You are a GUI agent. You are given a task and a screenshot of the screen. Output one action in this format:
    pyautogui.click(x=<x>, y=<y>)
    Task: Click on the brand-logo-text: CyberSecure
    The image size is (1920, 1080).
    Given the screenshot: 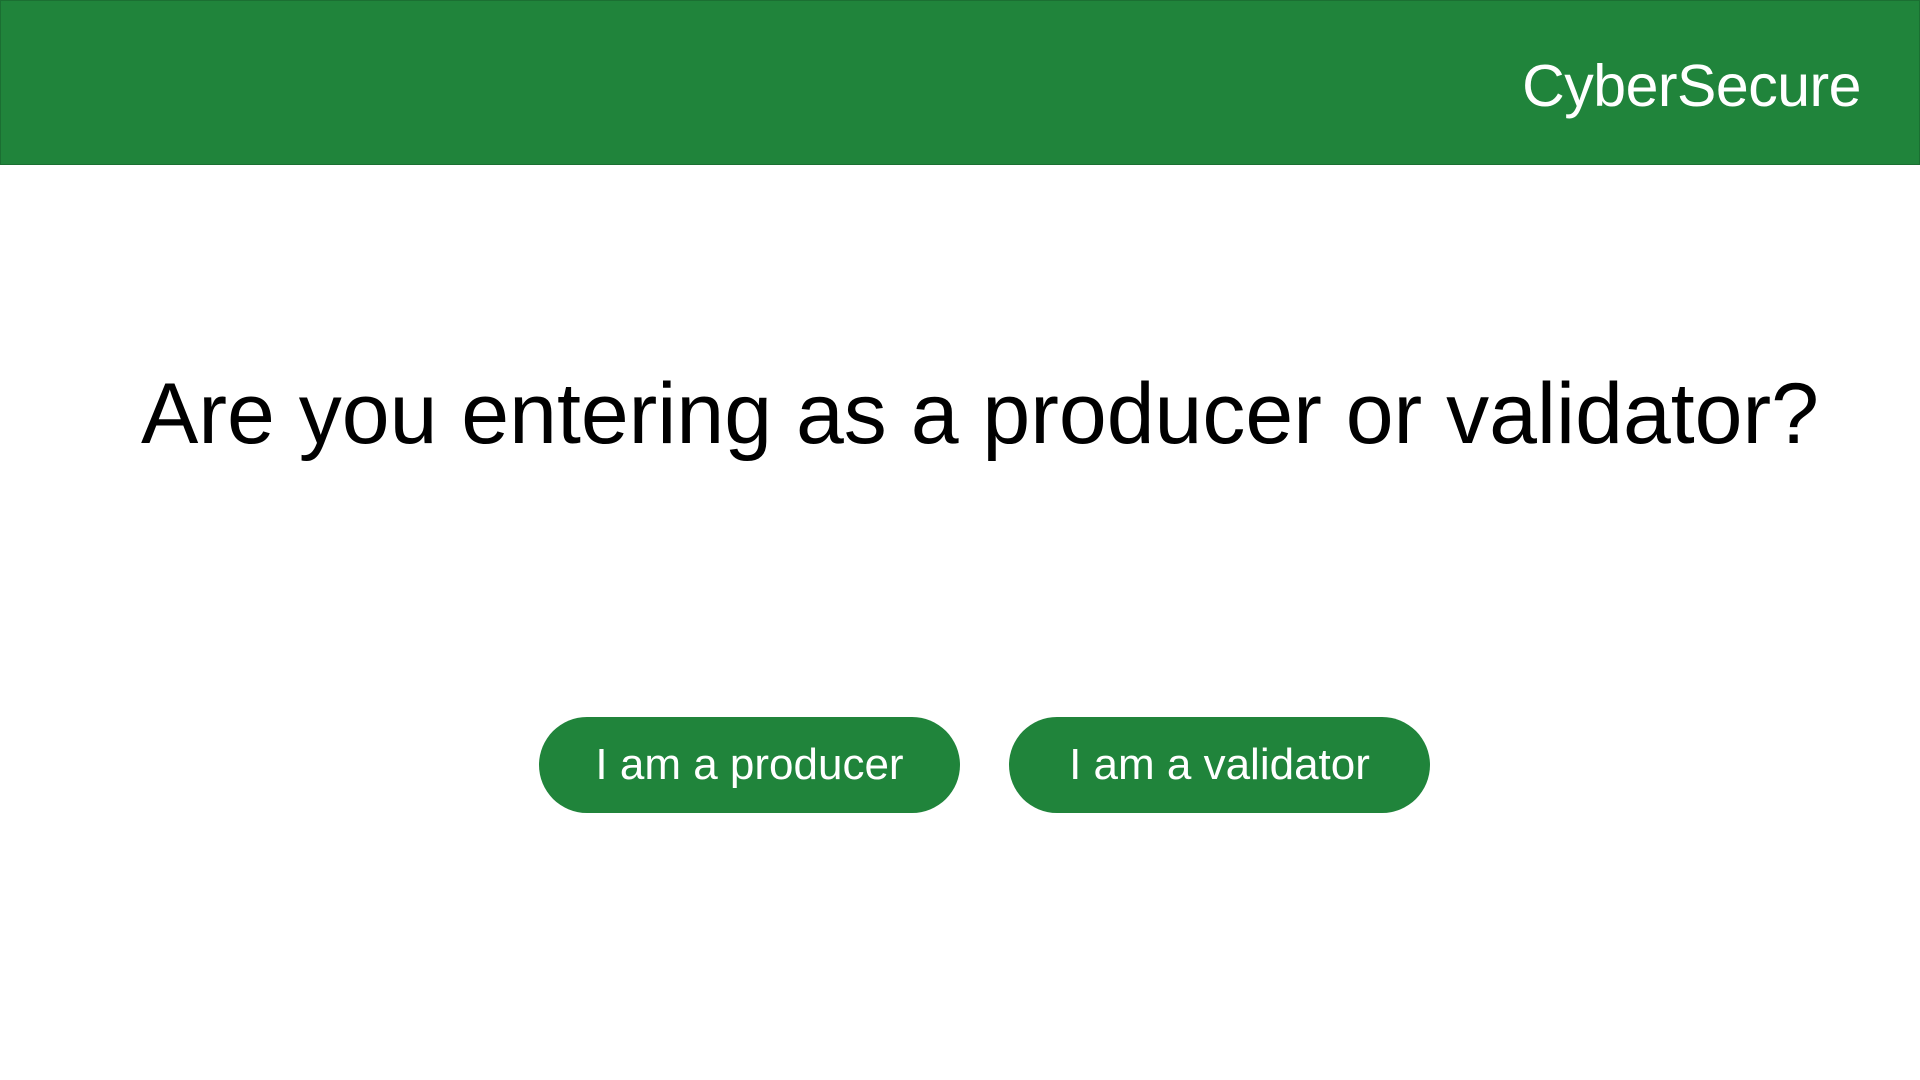 What is the action you would take?
    pyautogui.click(x=1691, y=86)
    